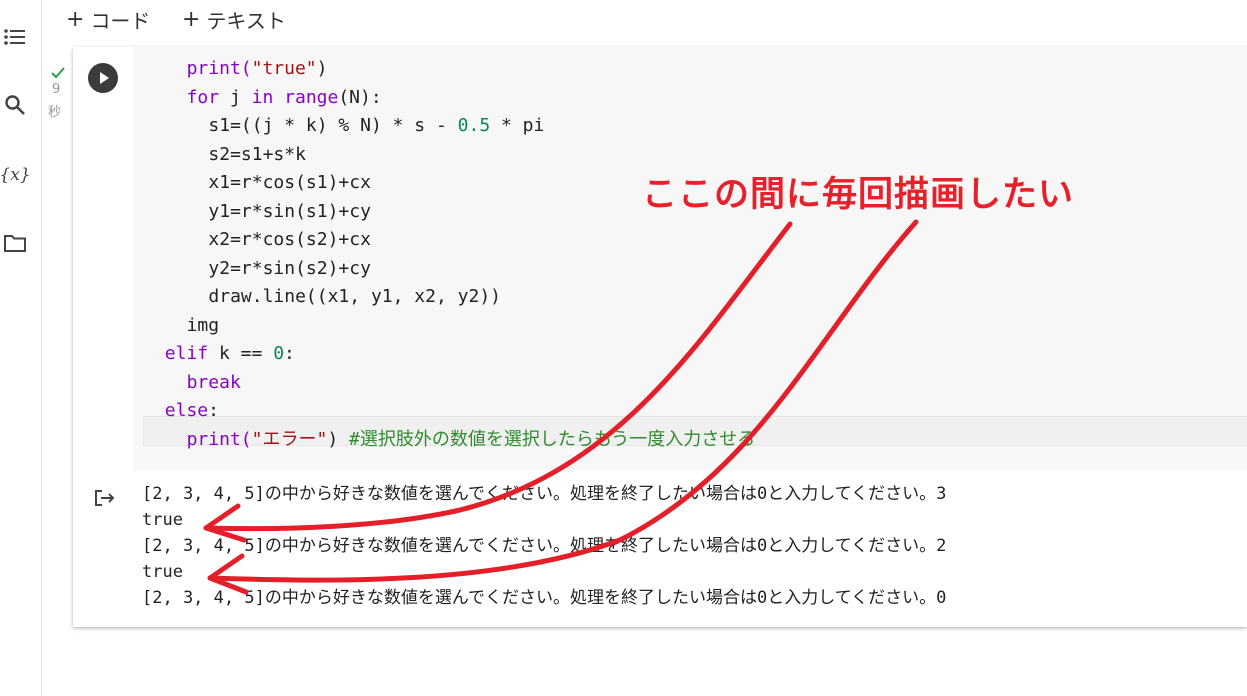 This screenshot has width=1247, height=696. Describe the element at coordinates (858, 195) in the screenshot. I see `annotation-text: ここの間に毎回描画したい` at that location.